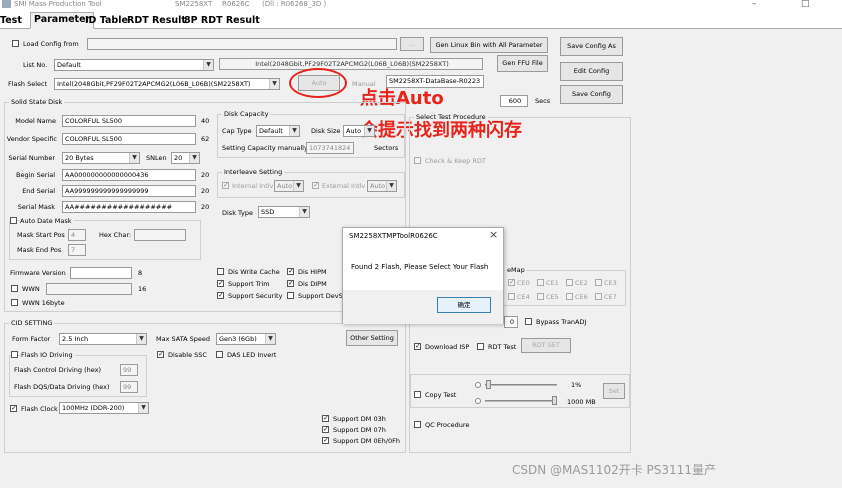  I want to click on flash-dqs-input: 99, so click(129, 387).